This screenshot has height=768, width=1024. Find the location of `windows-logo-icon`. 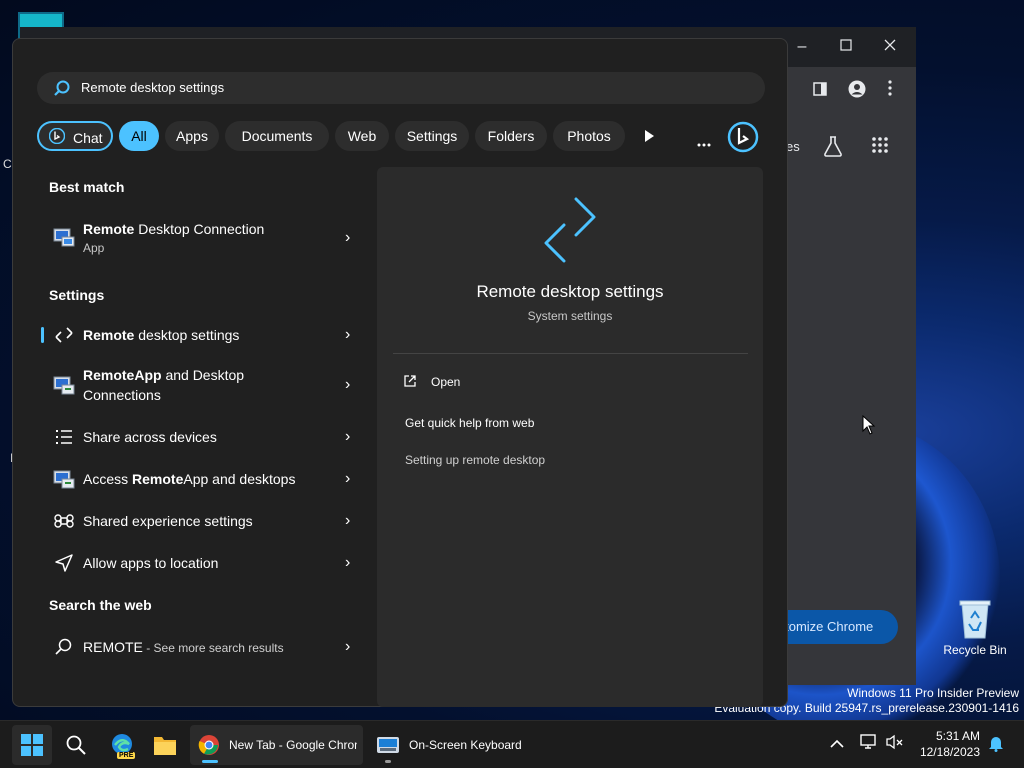

windows-logo-icon is located at coordinates (32, 745).